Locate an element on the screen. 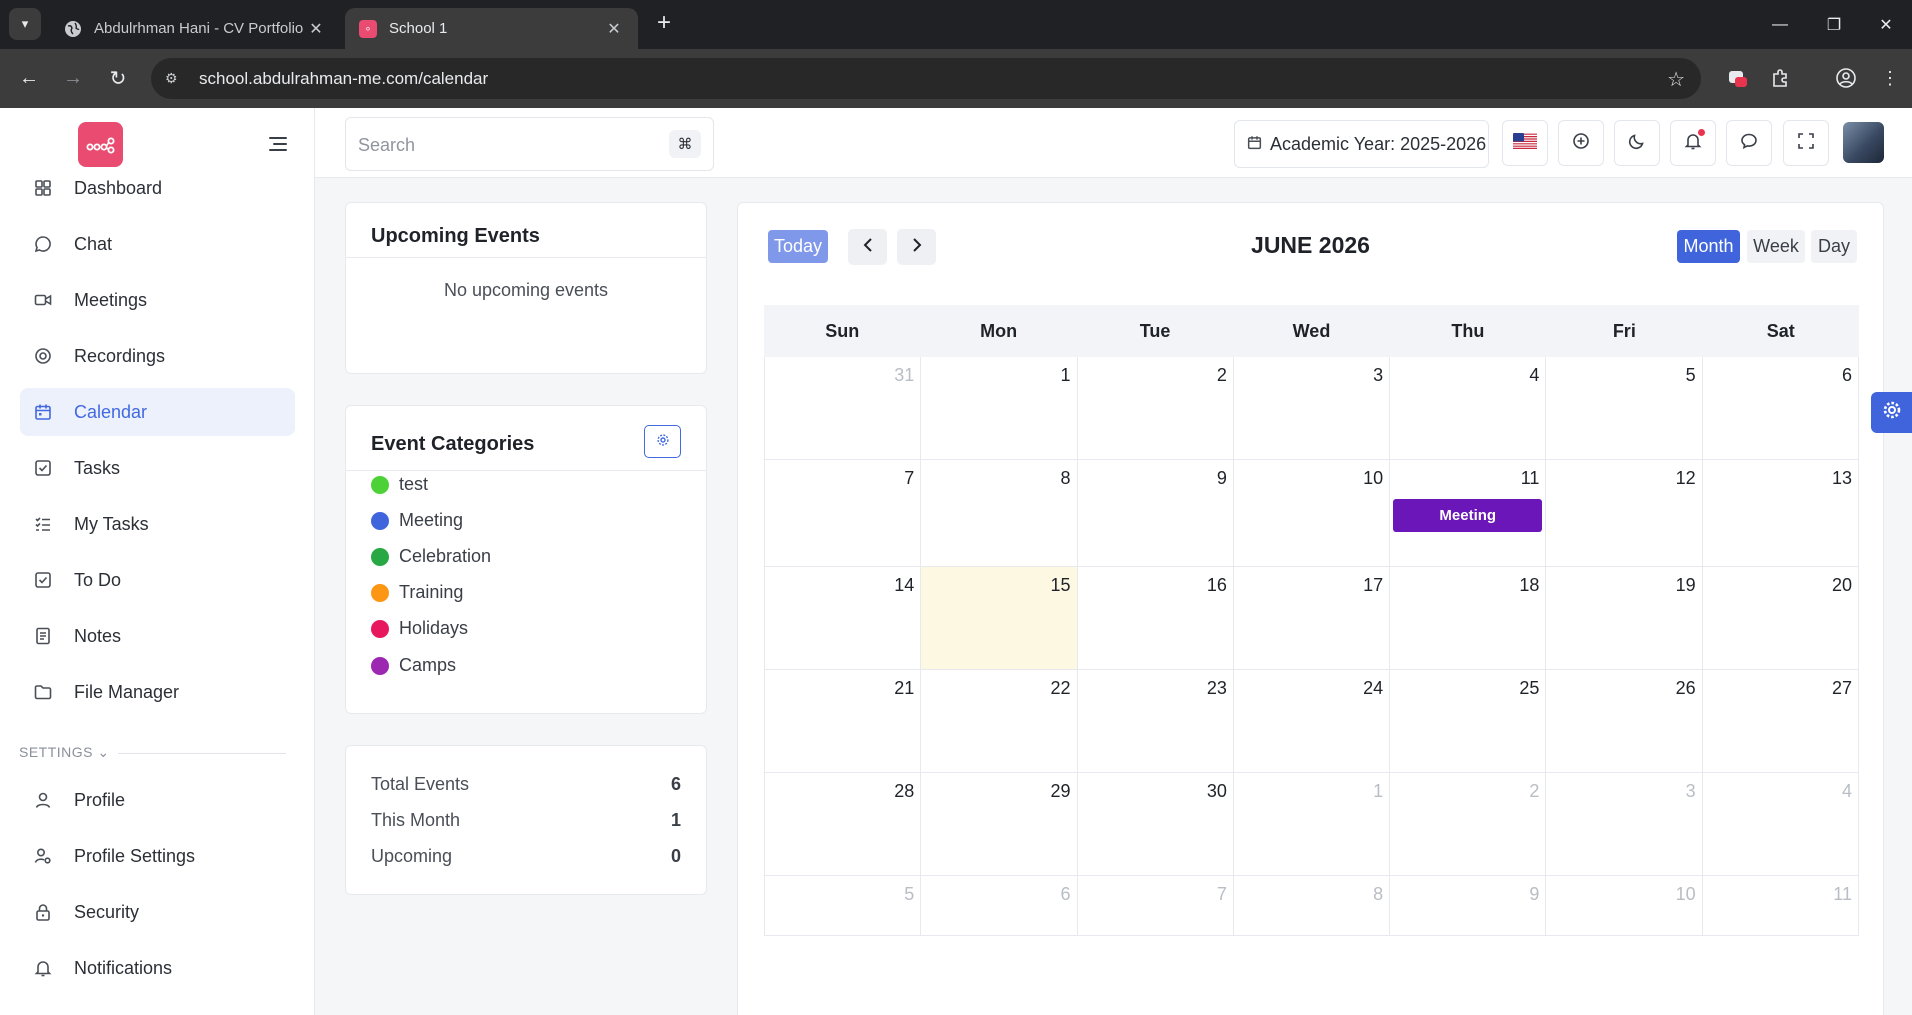 The width and height of the screenshot is (1912, 1015). calendar-day-cell: 28 is located at coordinates (843, 824).